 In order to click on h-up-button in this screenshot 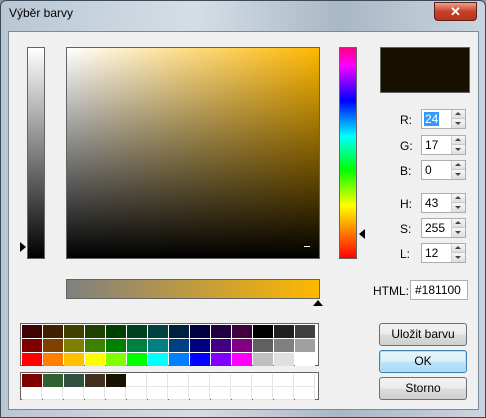, I will do `click(458, 198)`.